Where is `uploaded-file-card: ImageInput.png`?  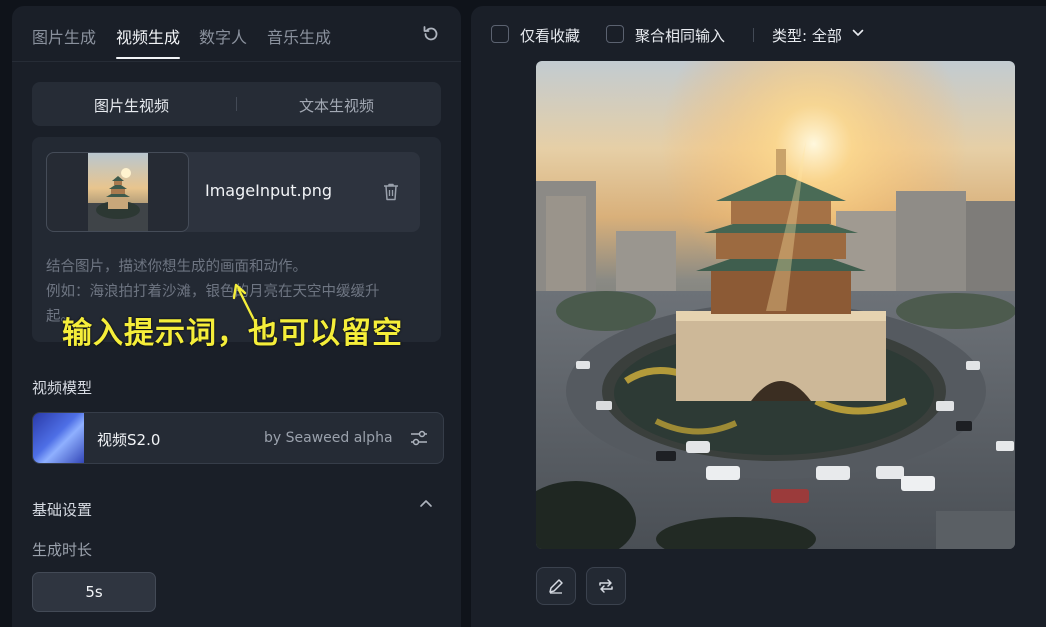 uploaded-file-card: ImageInput.png is located at coordinates (233, 192).